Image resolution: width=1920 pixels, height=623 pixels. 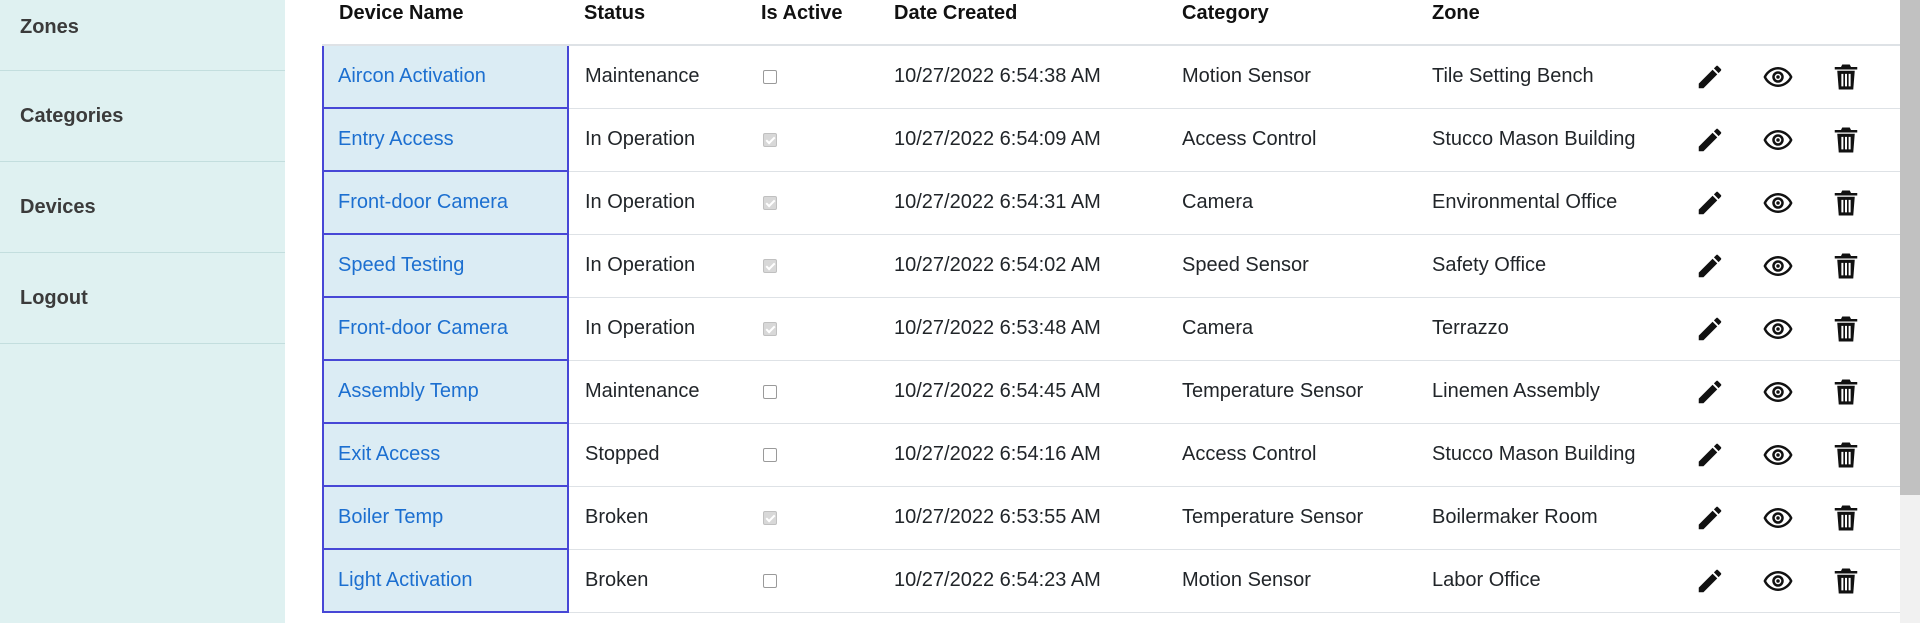 I want to click on device-name-link: Light Activation, so click(x=405, y=580).